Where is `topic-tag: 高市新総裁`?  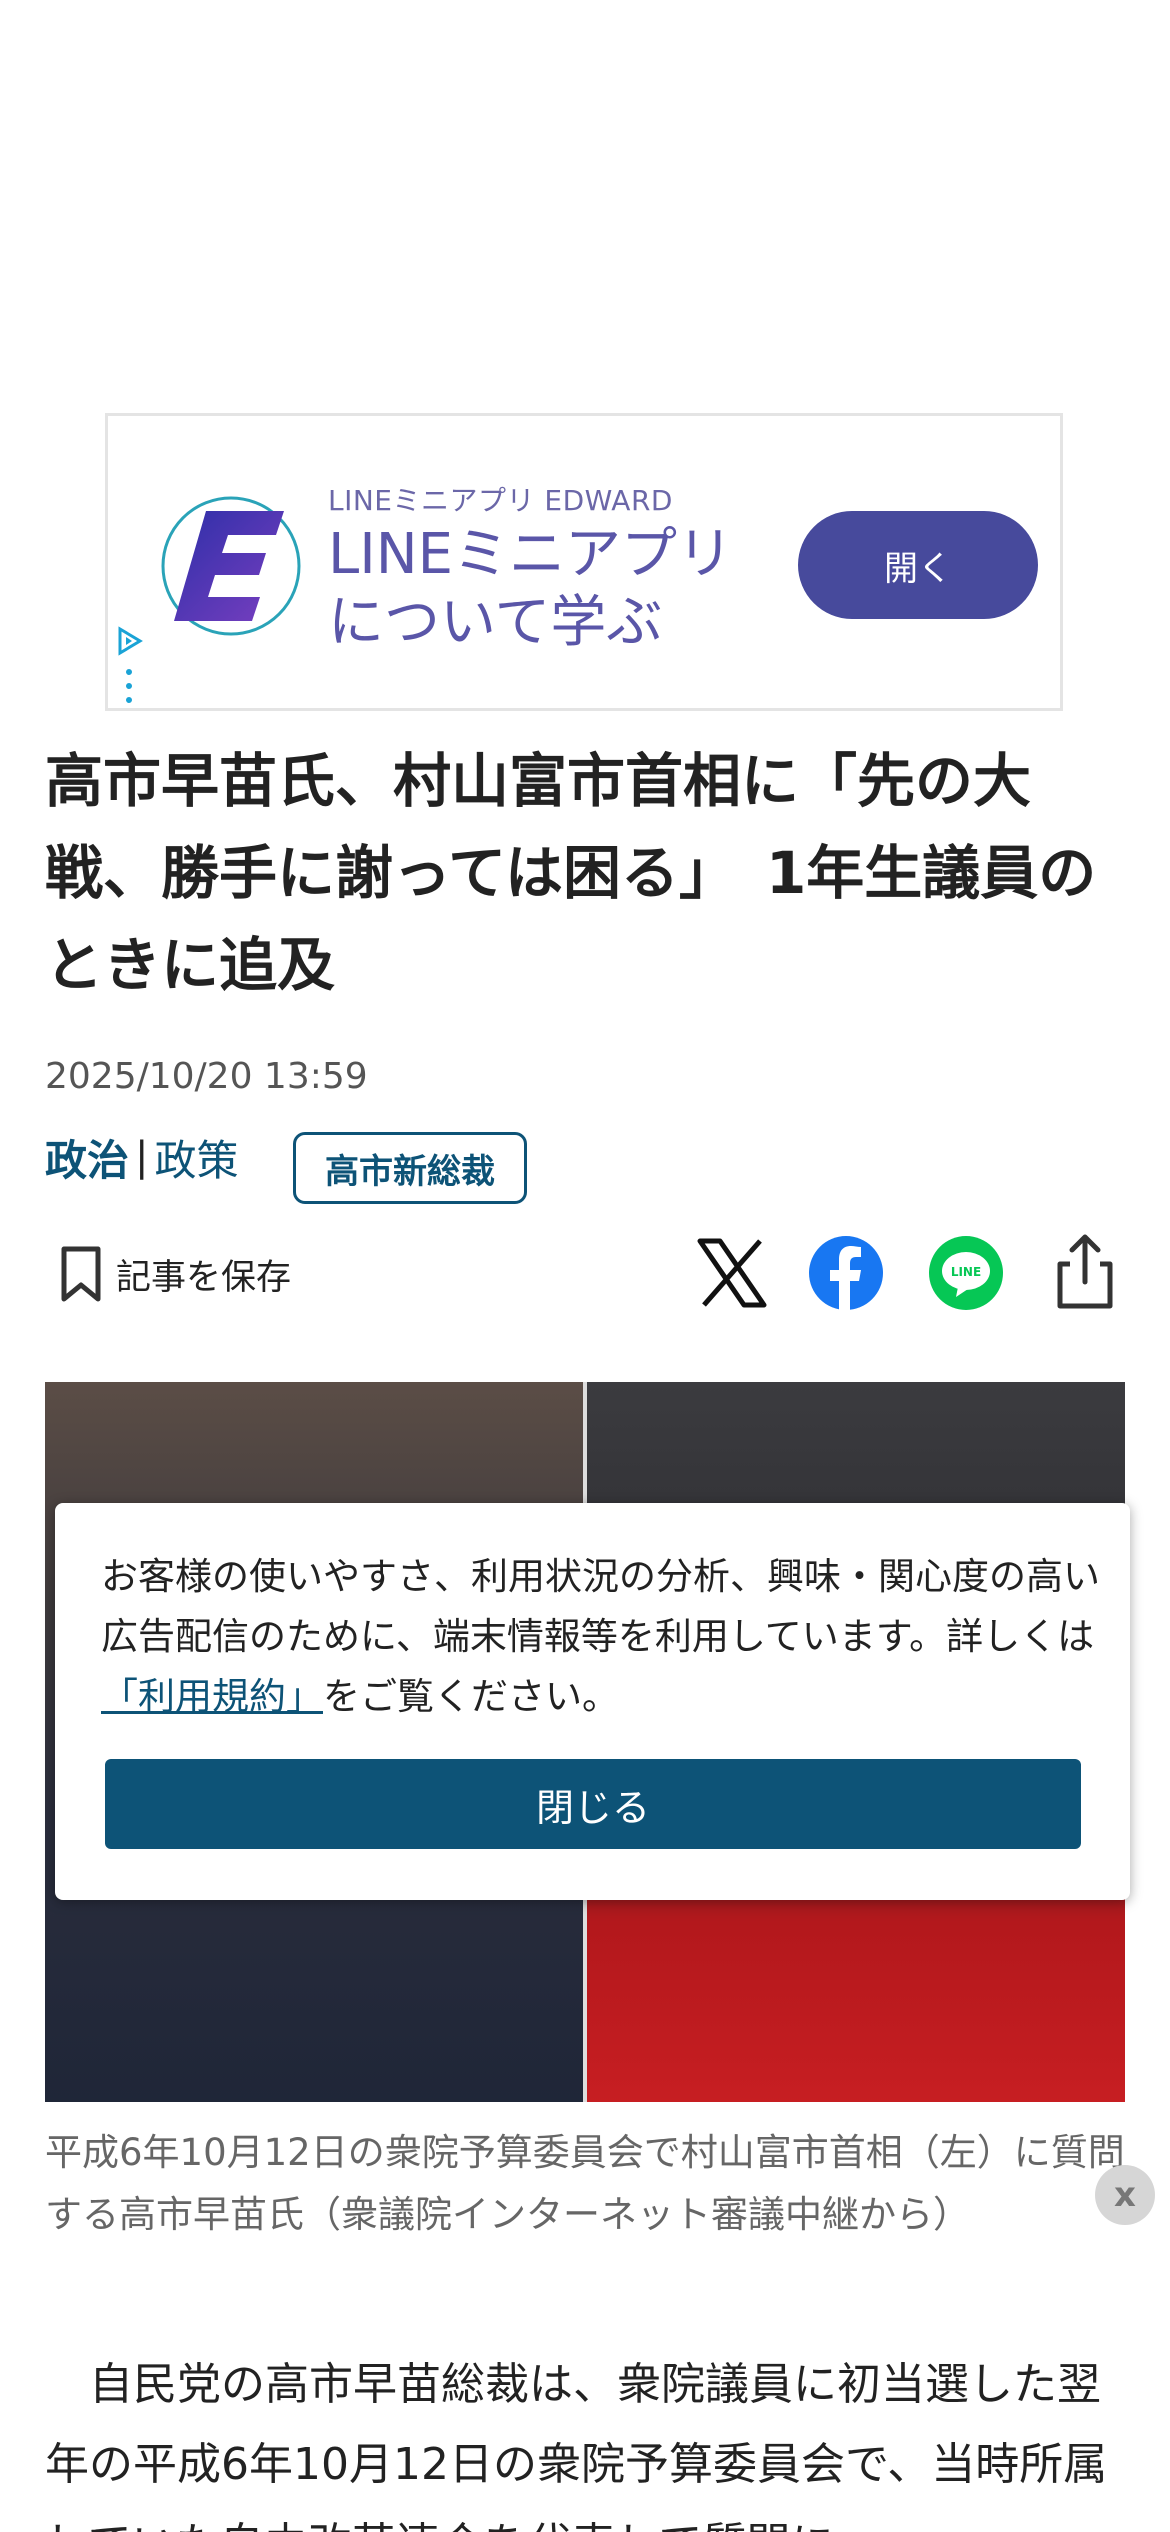
topic-tag: 高市新総裁 is located at coordinates (410, 1168).